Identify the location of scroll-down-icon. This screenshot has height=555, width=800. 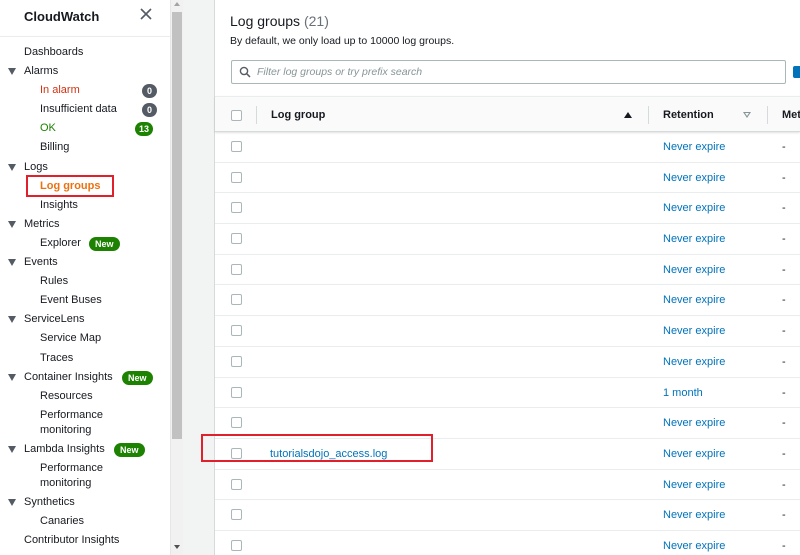
(177, 547).